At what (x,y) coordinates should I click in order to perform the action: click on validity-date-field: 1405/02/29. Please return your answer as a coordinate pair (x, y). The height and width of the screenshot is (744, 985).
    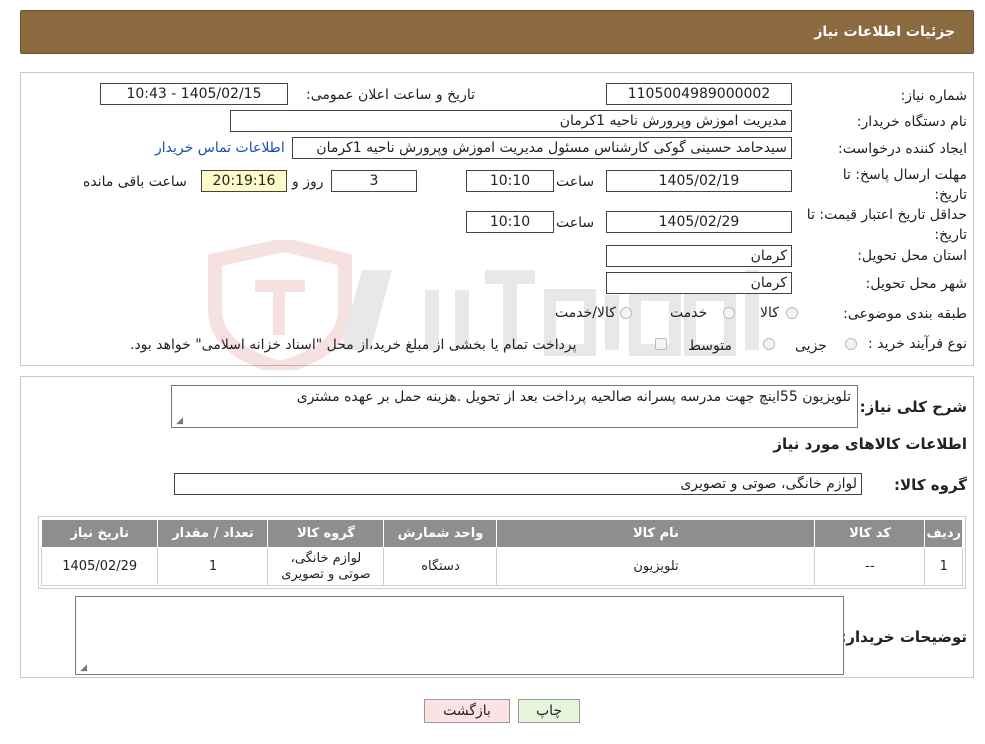
    Looking at the image, I should click on (699, 222).